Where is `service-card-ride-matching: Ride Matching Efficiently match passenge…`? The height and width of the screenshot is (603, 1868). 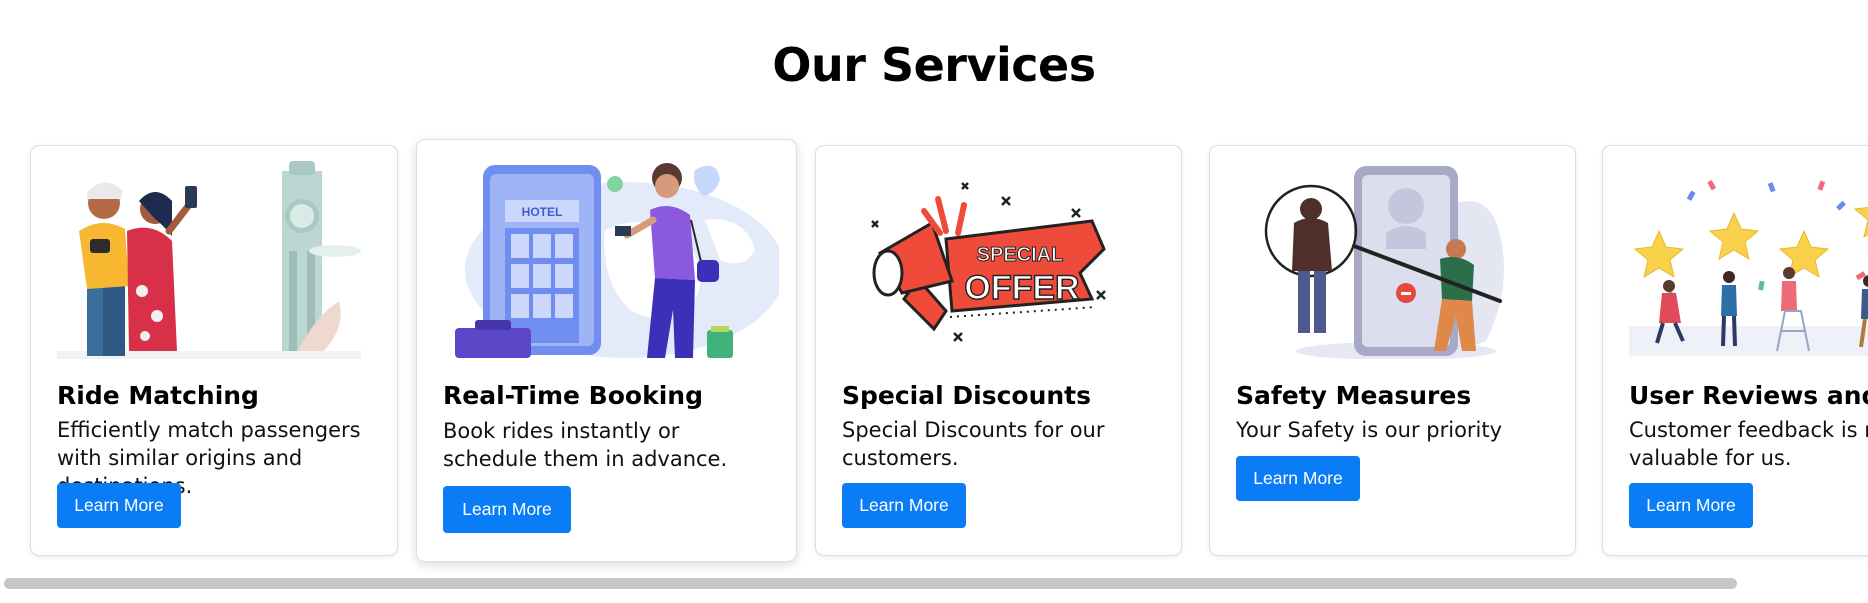 service-card-ride-matching: Ride Matching Efficiently match passenge… is located at coordinates (214, 350).